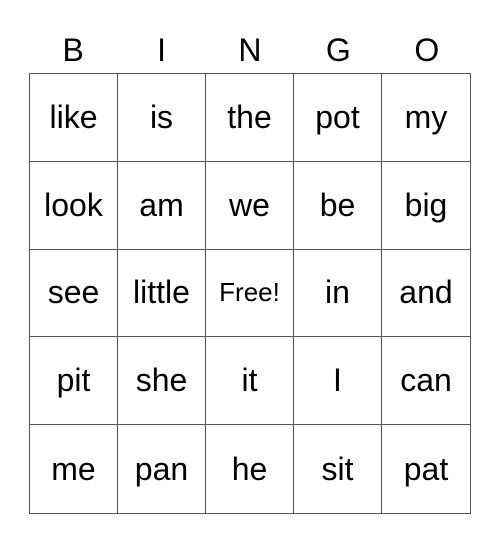  Describe the element at coordinates (338, 205) in the screenshot. I see `bingo-cell: be` at that location.